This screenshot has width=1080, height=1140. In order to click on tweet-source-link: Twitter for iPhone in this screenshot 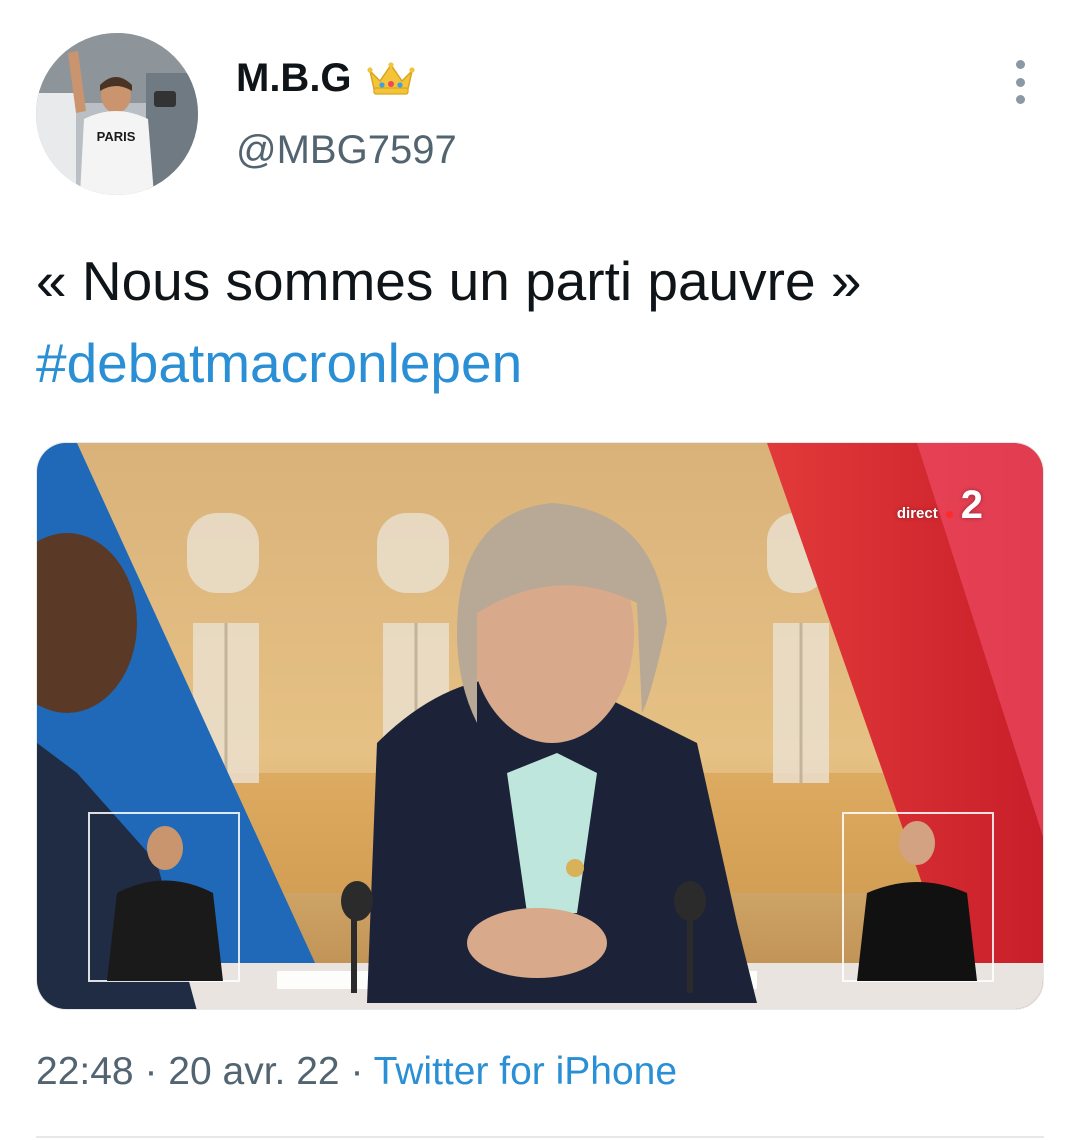, I will do `click(525, 1071)`.